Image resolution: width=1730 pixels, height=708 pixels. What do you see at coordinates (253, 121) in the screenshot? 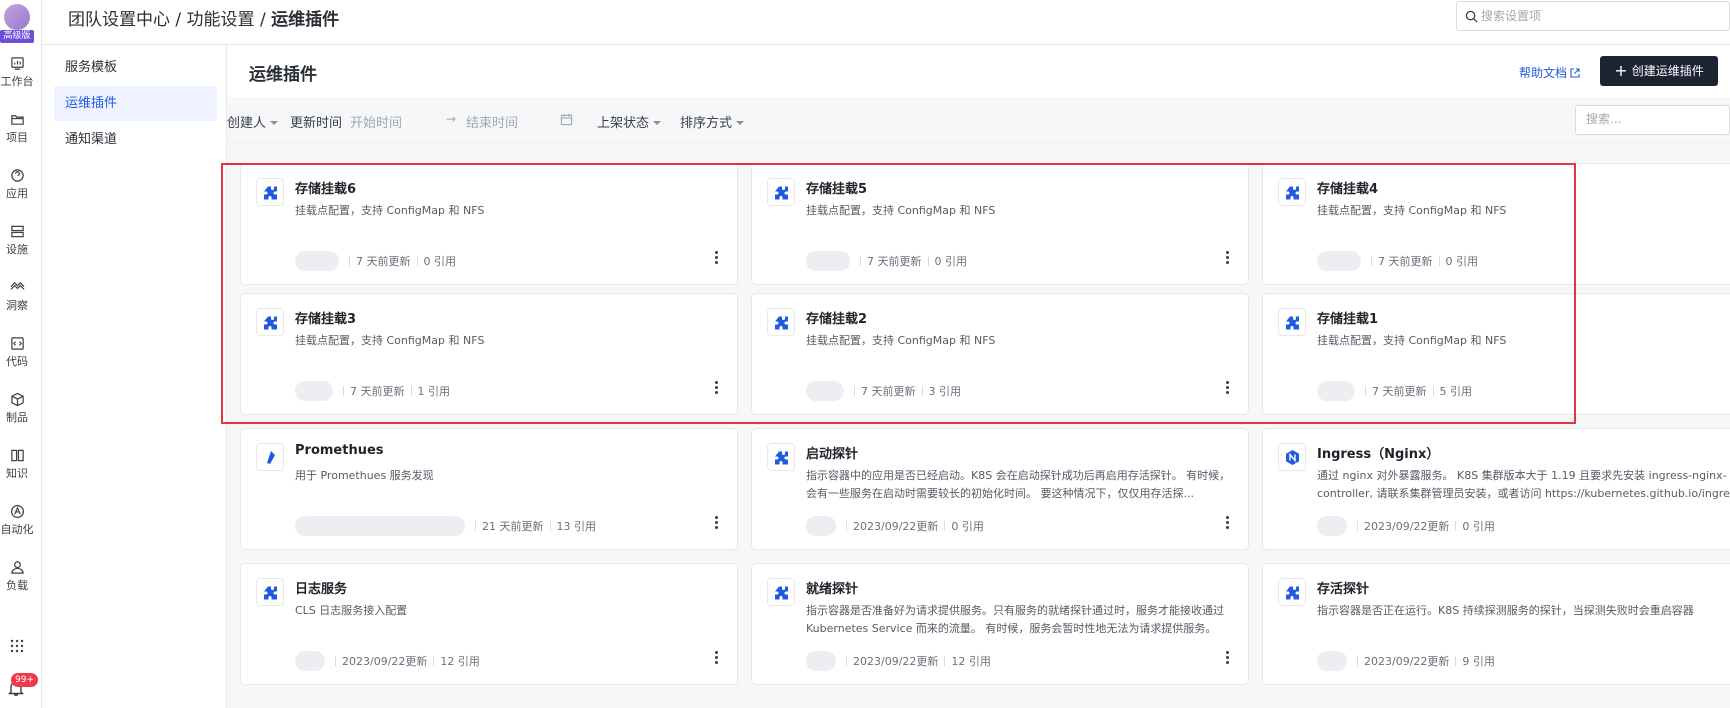
I see `creator-filter: 创建人` at bounding box center [253, 121].